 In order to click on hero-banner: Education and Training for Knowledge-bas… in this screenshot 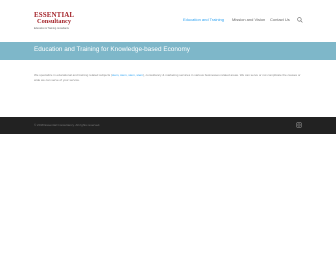, I will do `click(168, 51)`.